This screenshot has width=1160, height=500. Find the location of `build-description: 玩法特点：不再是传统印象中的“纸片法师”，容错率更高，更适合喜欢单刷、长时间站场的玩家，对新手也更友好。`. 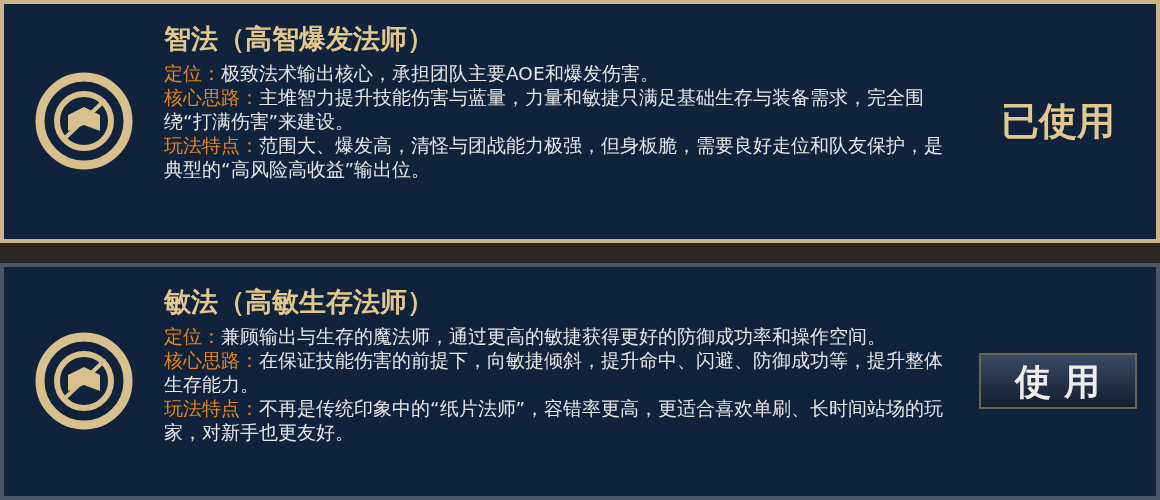

build-description: 玩法特点：不再是传统印象中的“纸片法师”，容错率更高，更适合喜欢单刷、长时间站场的玩家，对新手也更友好。 is located at coordinates (554, 420).